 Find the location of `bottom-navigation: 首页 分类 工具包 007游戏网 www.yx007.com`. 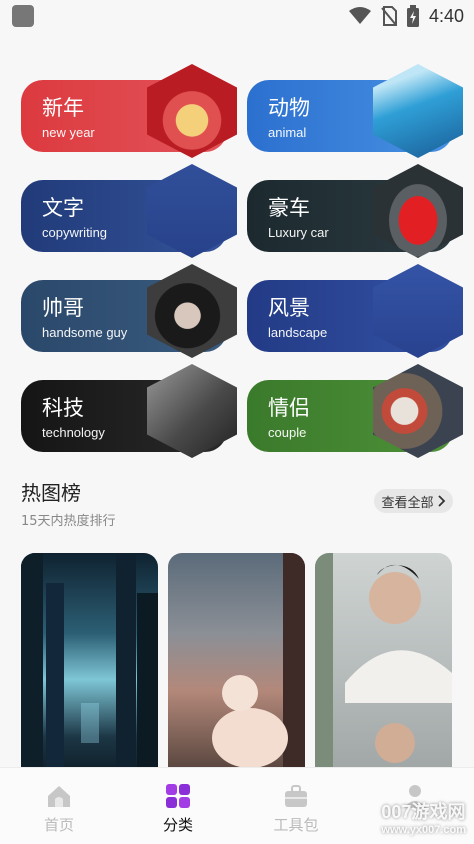

bottom-navigation: 首页 分类 工具包 007游戏网 www.yx007.com is located at coordinates (237, 805).